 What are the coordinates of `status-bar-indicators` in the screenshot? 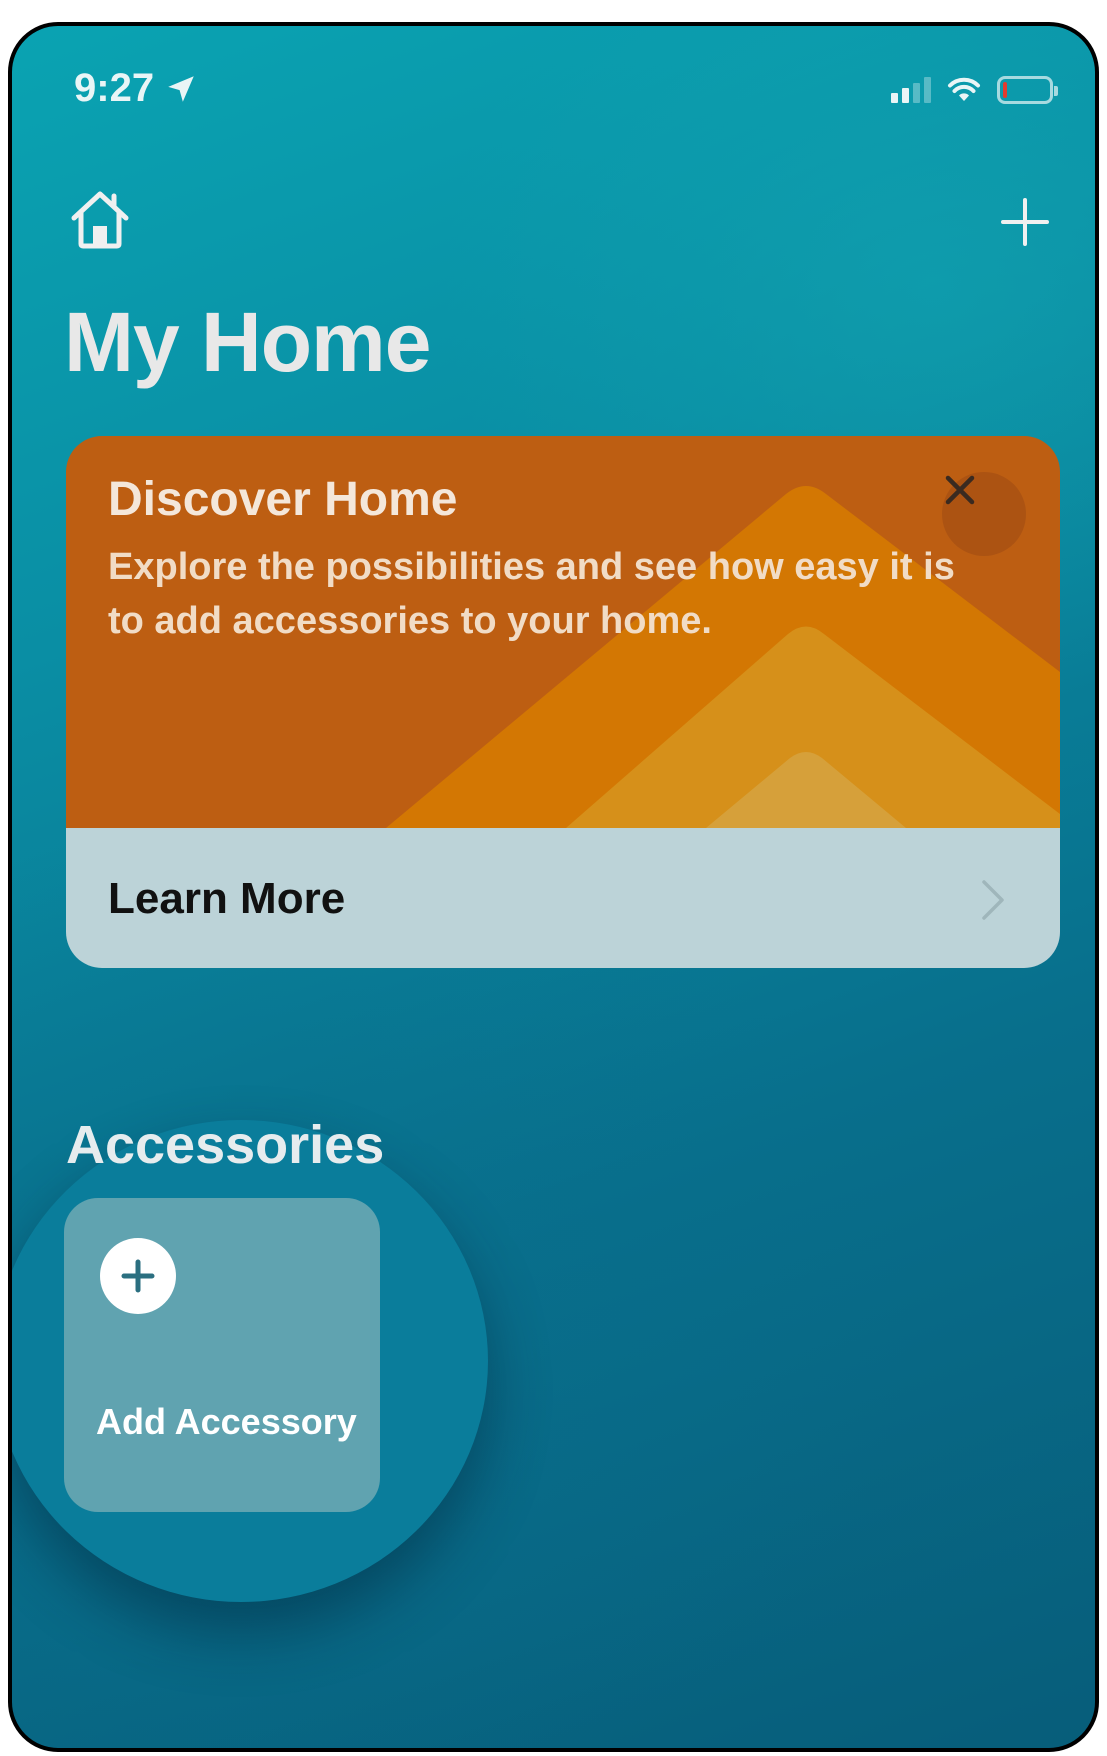 It's located at (974, 90).